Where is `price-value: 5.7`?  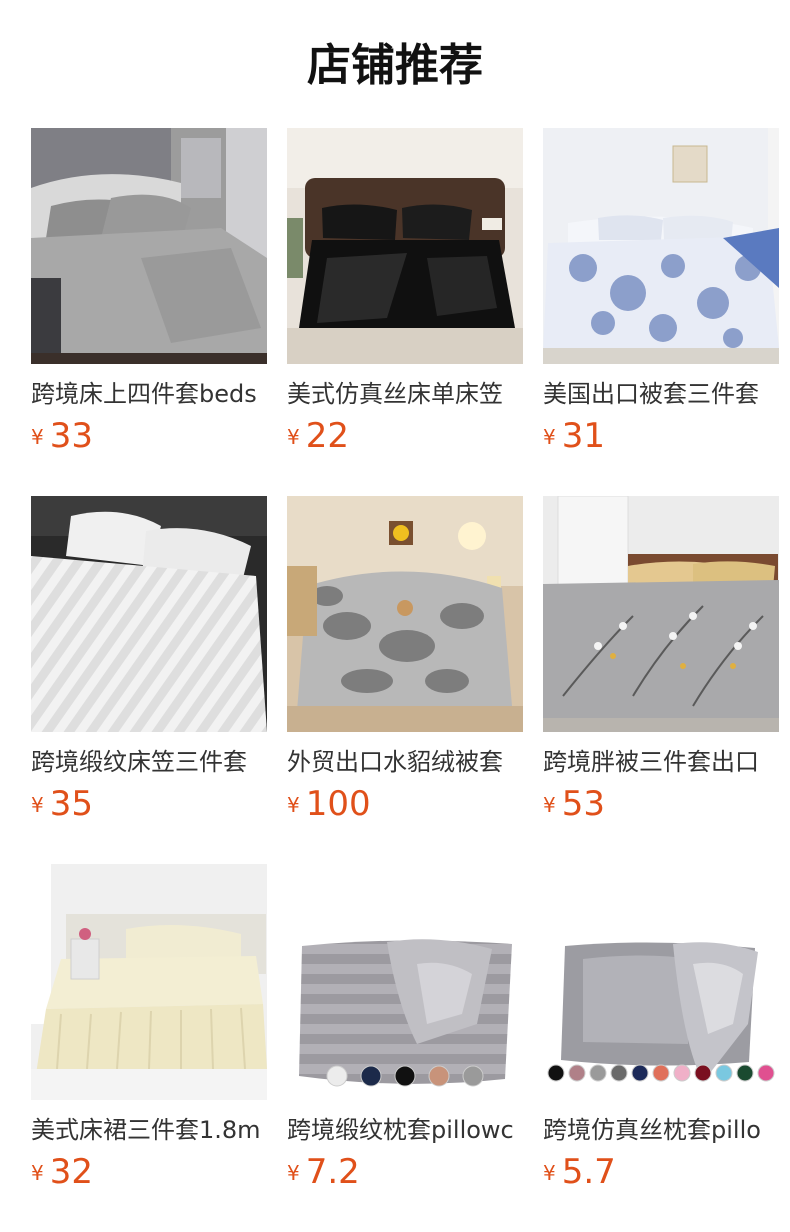 price-value: 5.7 is located at coordinates (588, 1172).